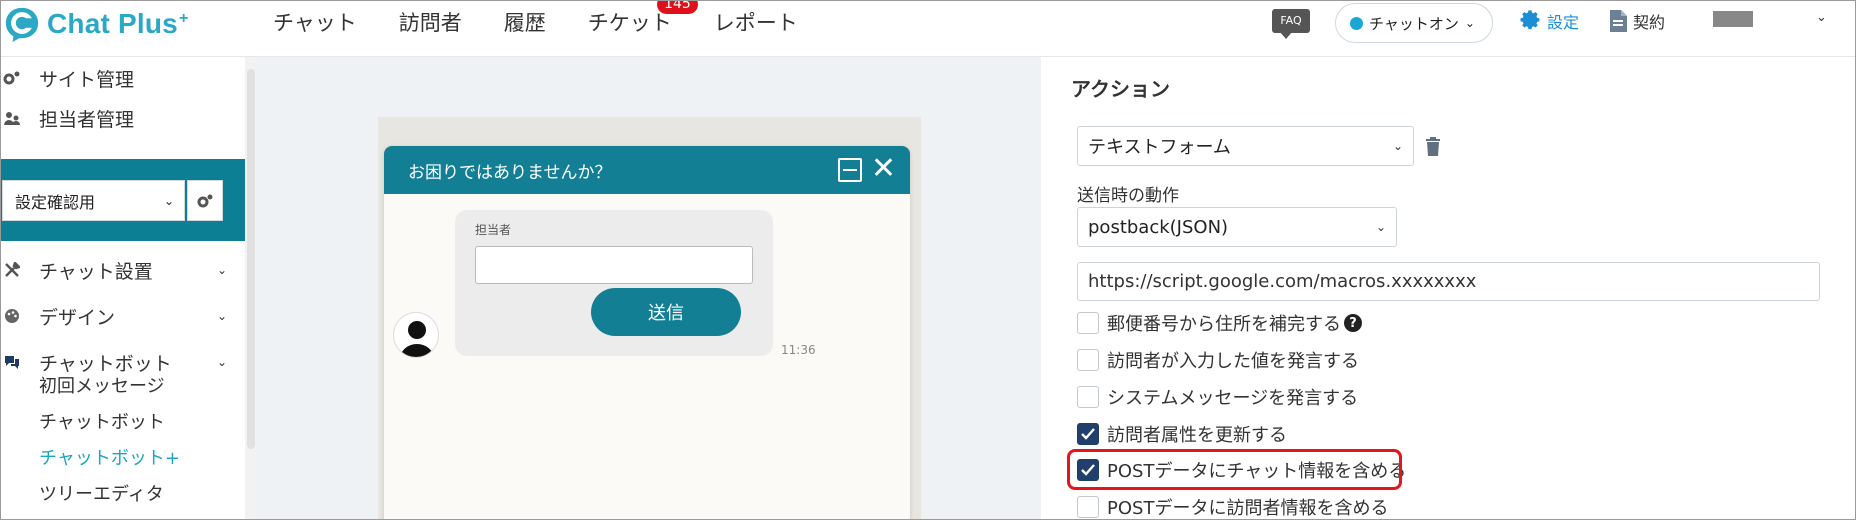 This screenshot has width=1856, height=520. I want to click on sidebar-subitem-chatbot-plus: チャットボット+, so click(109, 457).